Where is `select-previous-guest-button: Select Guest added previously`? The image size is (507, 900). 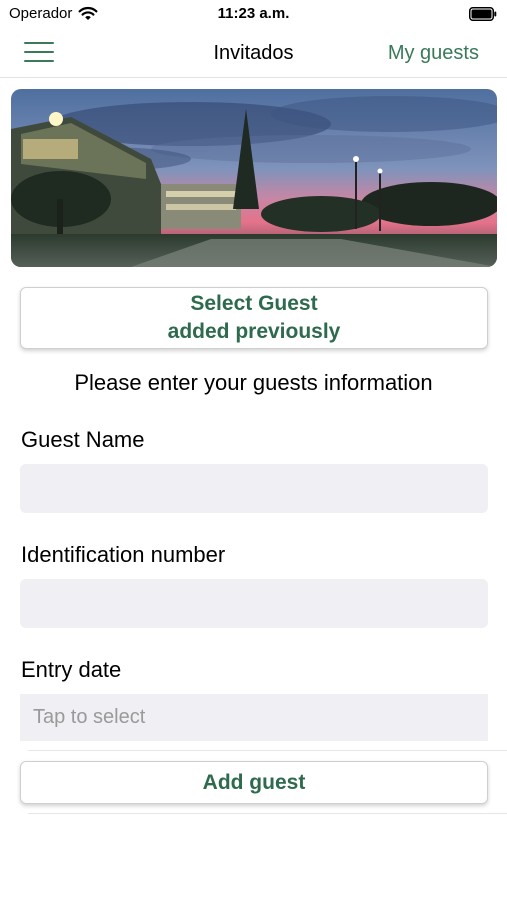
select-previous-guest-button: Select Guest added previously is located at coordinates (254, 318).